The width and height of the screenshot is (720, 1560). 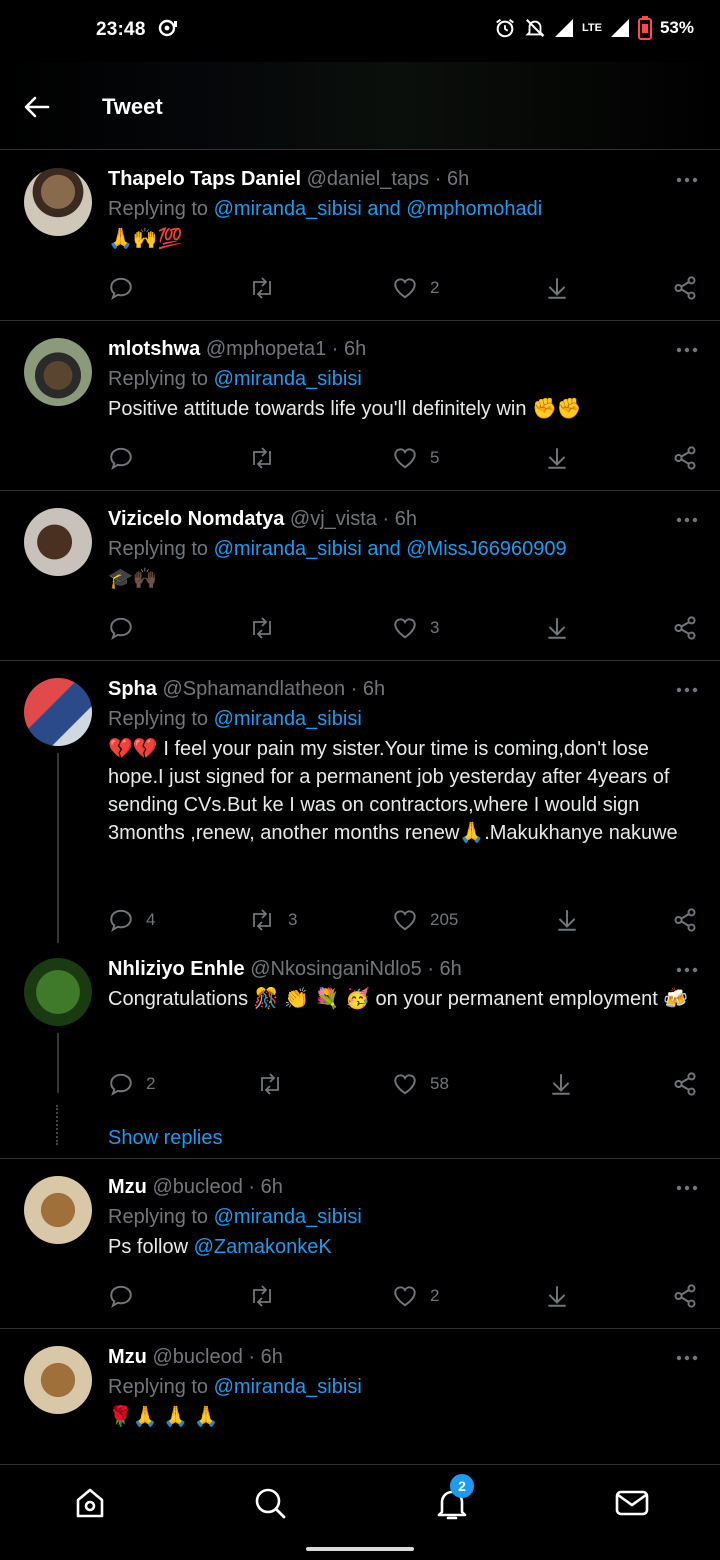 I want to click on signal-icon, so click(x=564, y=28).